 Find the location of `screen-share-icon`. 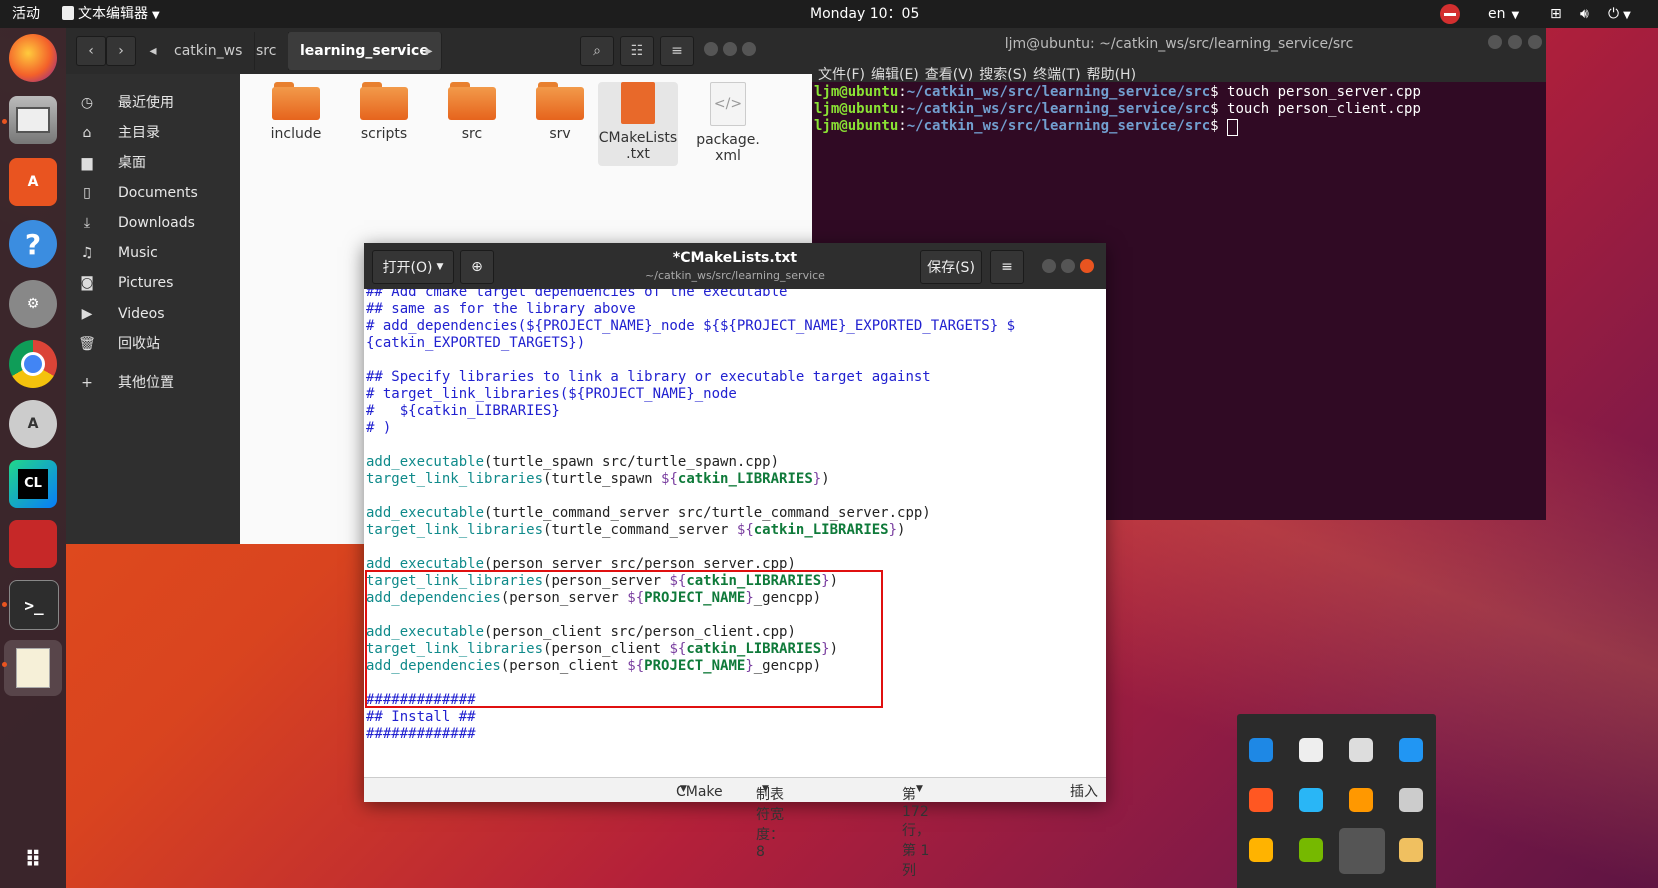

screen-share-icon is located at coordinates (1361, 750).